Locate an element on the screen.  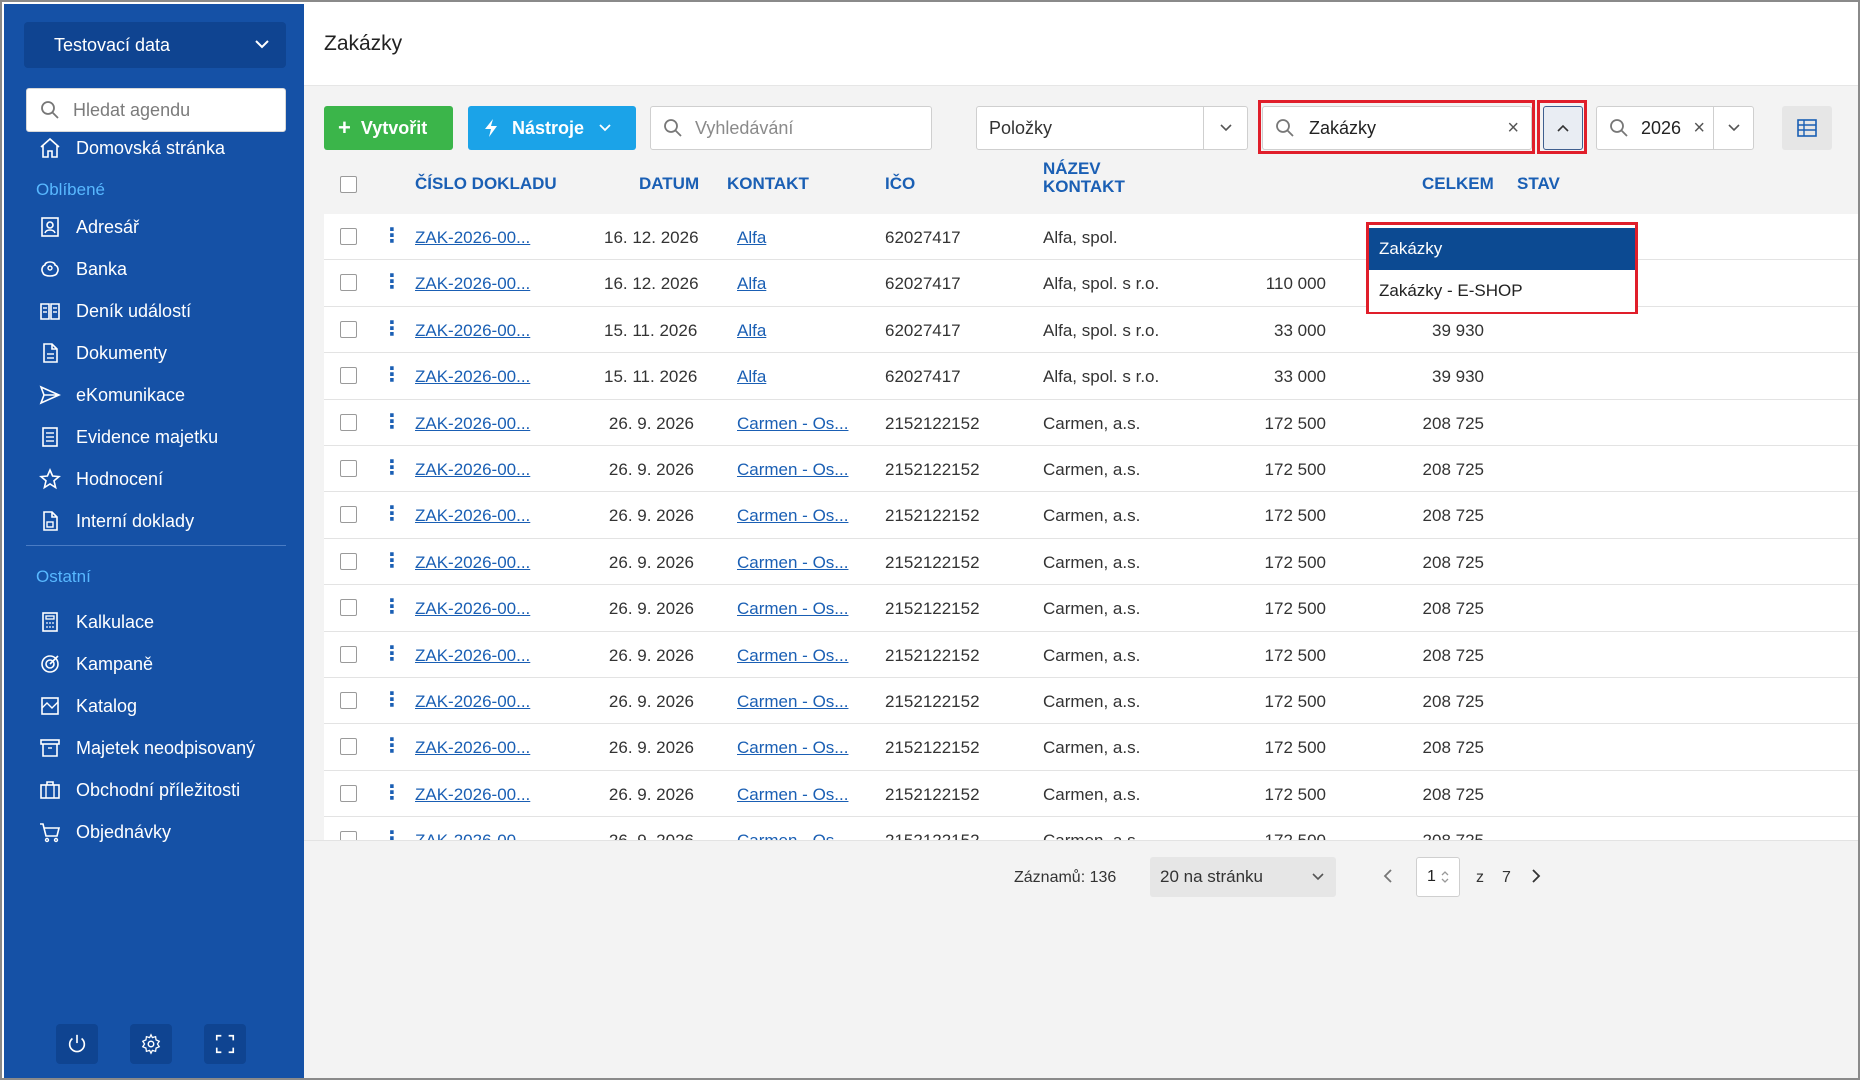
items-select: Položky is located at coordinates (1112, 128).